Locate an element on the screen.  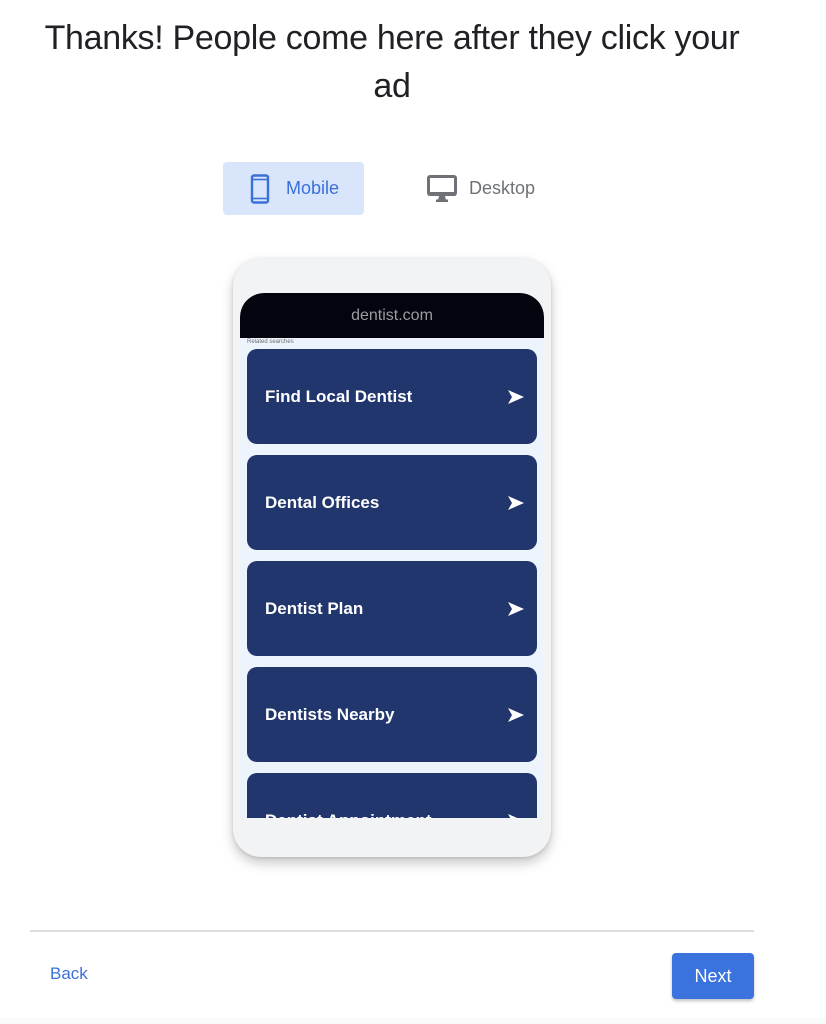
related-search-item: Dentist Appointment is located at coordinates (392, 795).